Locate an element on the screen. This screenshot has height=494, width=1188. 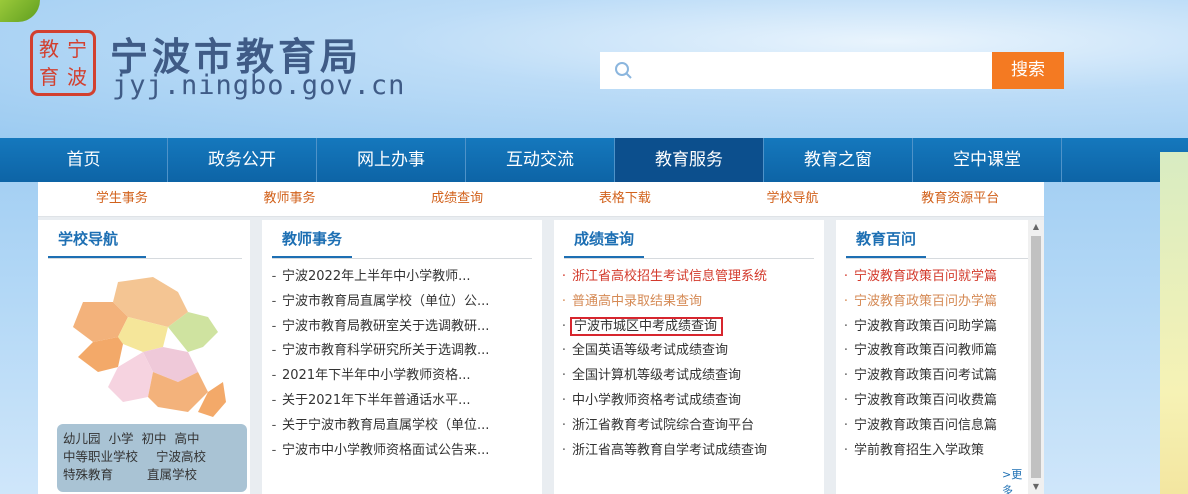
list-item: · 浙江省高校招生考试信息管理系统 is located at coordinates (661, 277).